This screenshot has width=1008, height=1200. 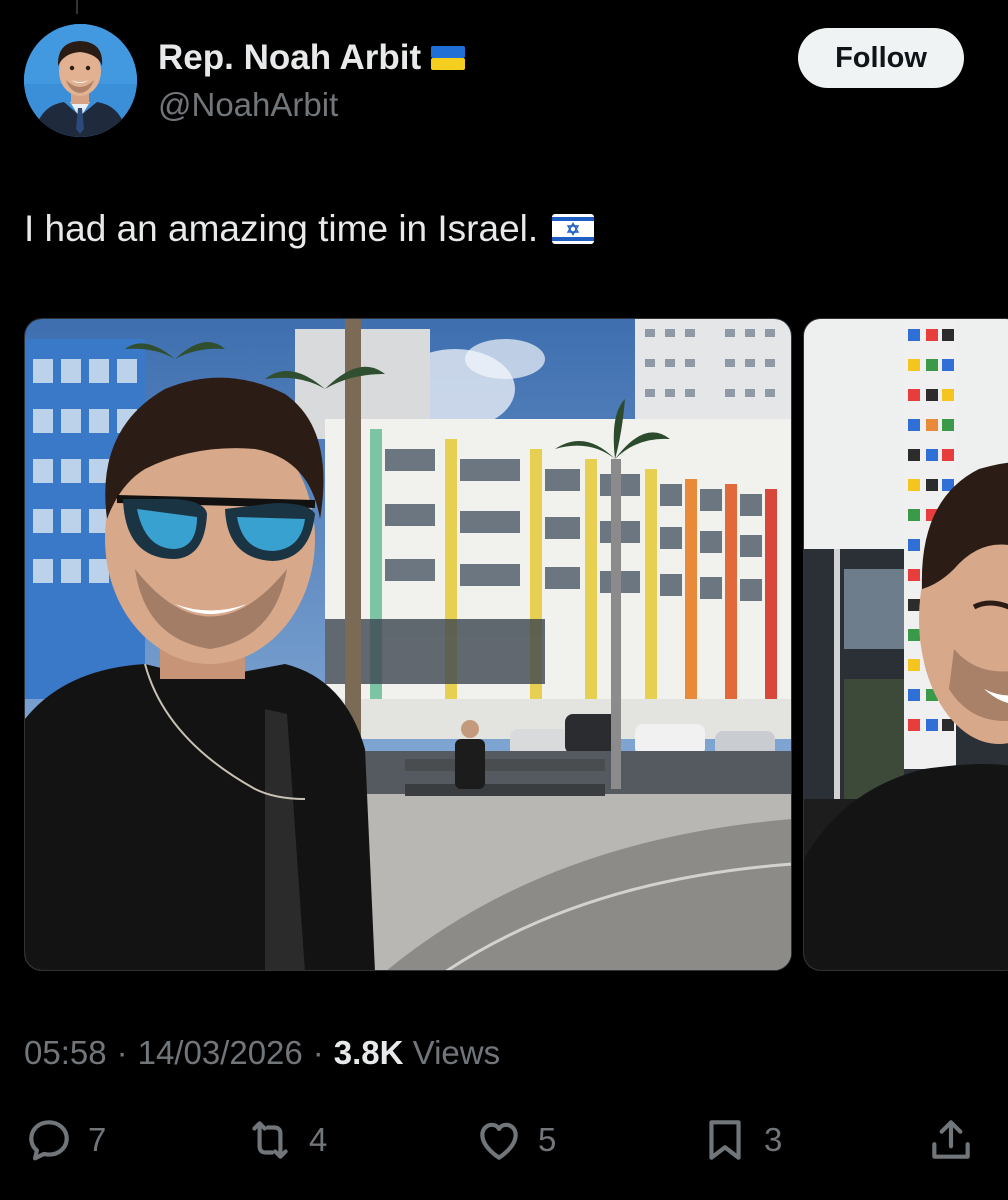 I want to click on israel-flag-icon, so click(x=573, y=229).